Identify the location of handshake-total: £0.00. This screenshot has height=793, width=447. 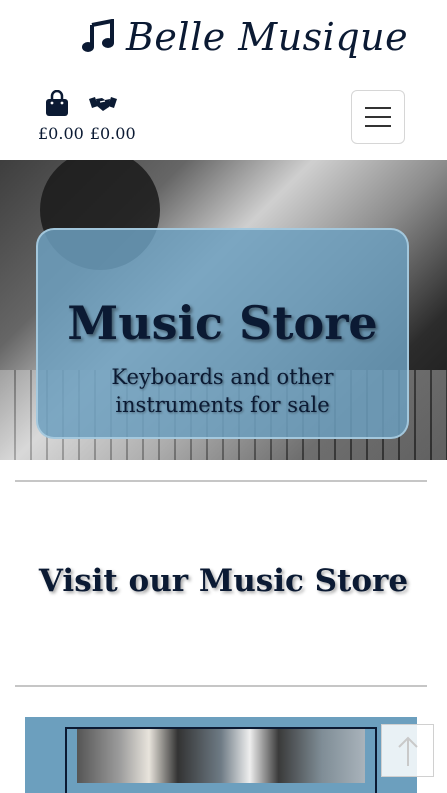
(112, 133).